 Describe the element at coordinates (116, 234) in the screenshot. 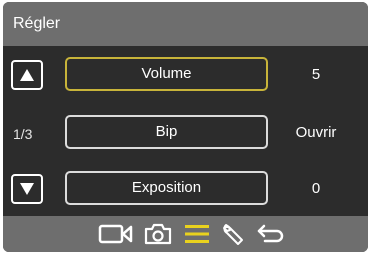

I see `video-camera-icon` at that location.